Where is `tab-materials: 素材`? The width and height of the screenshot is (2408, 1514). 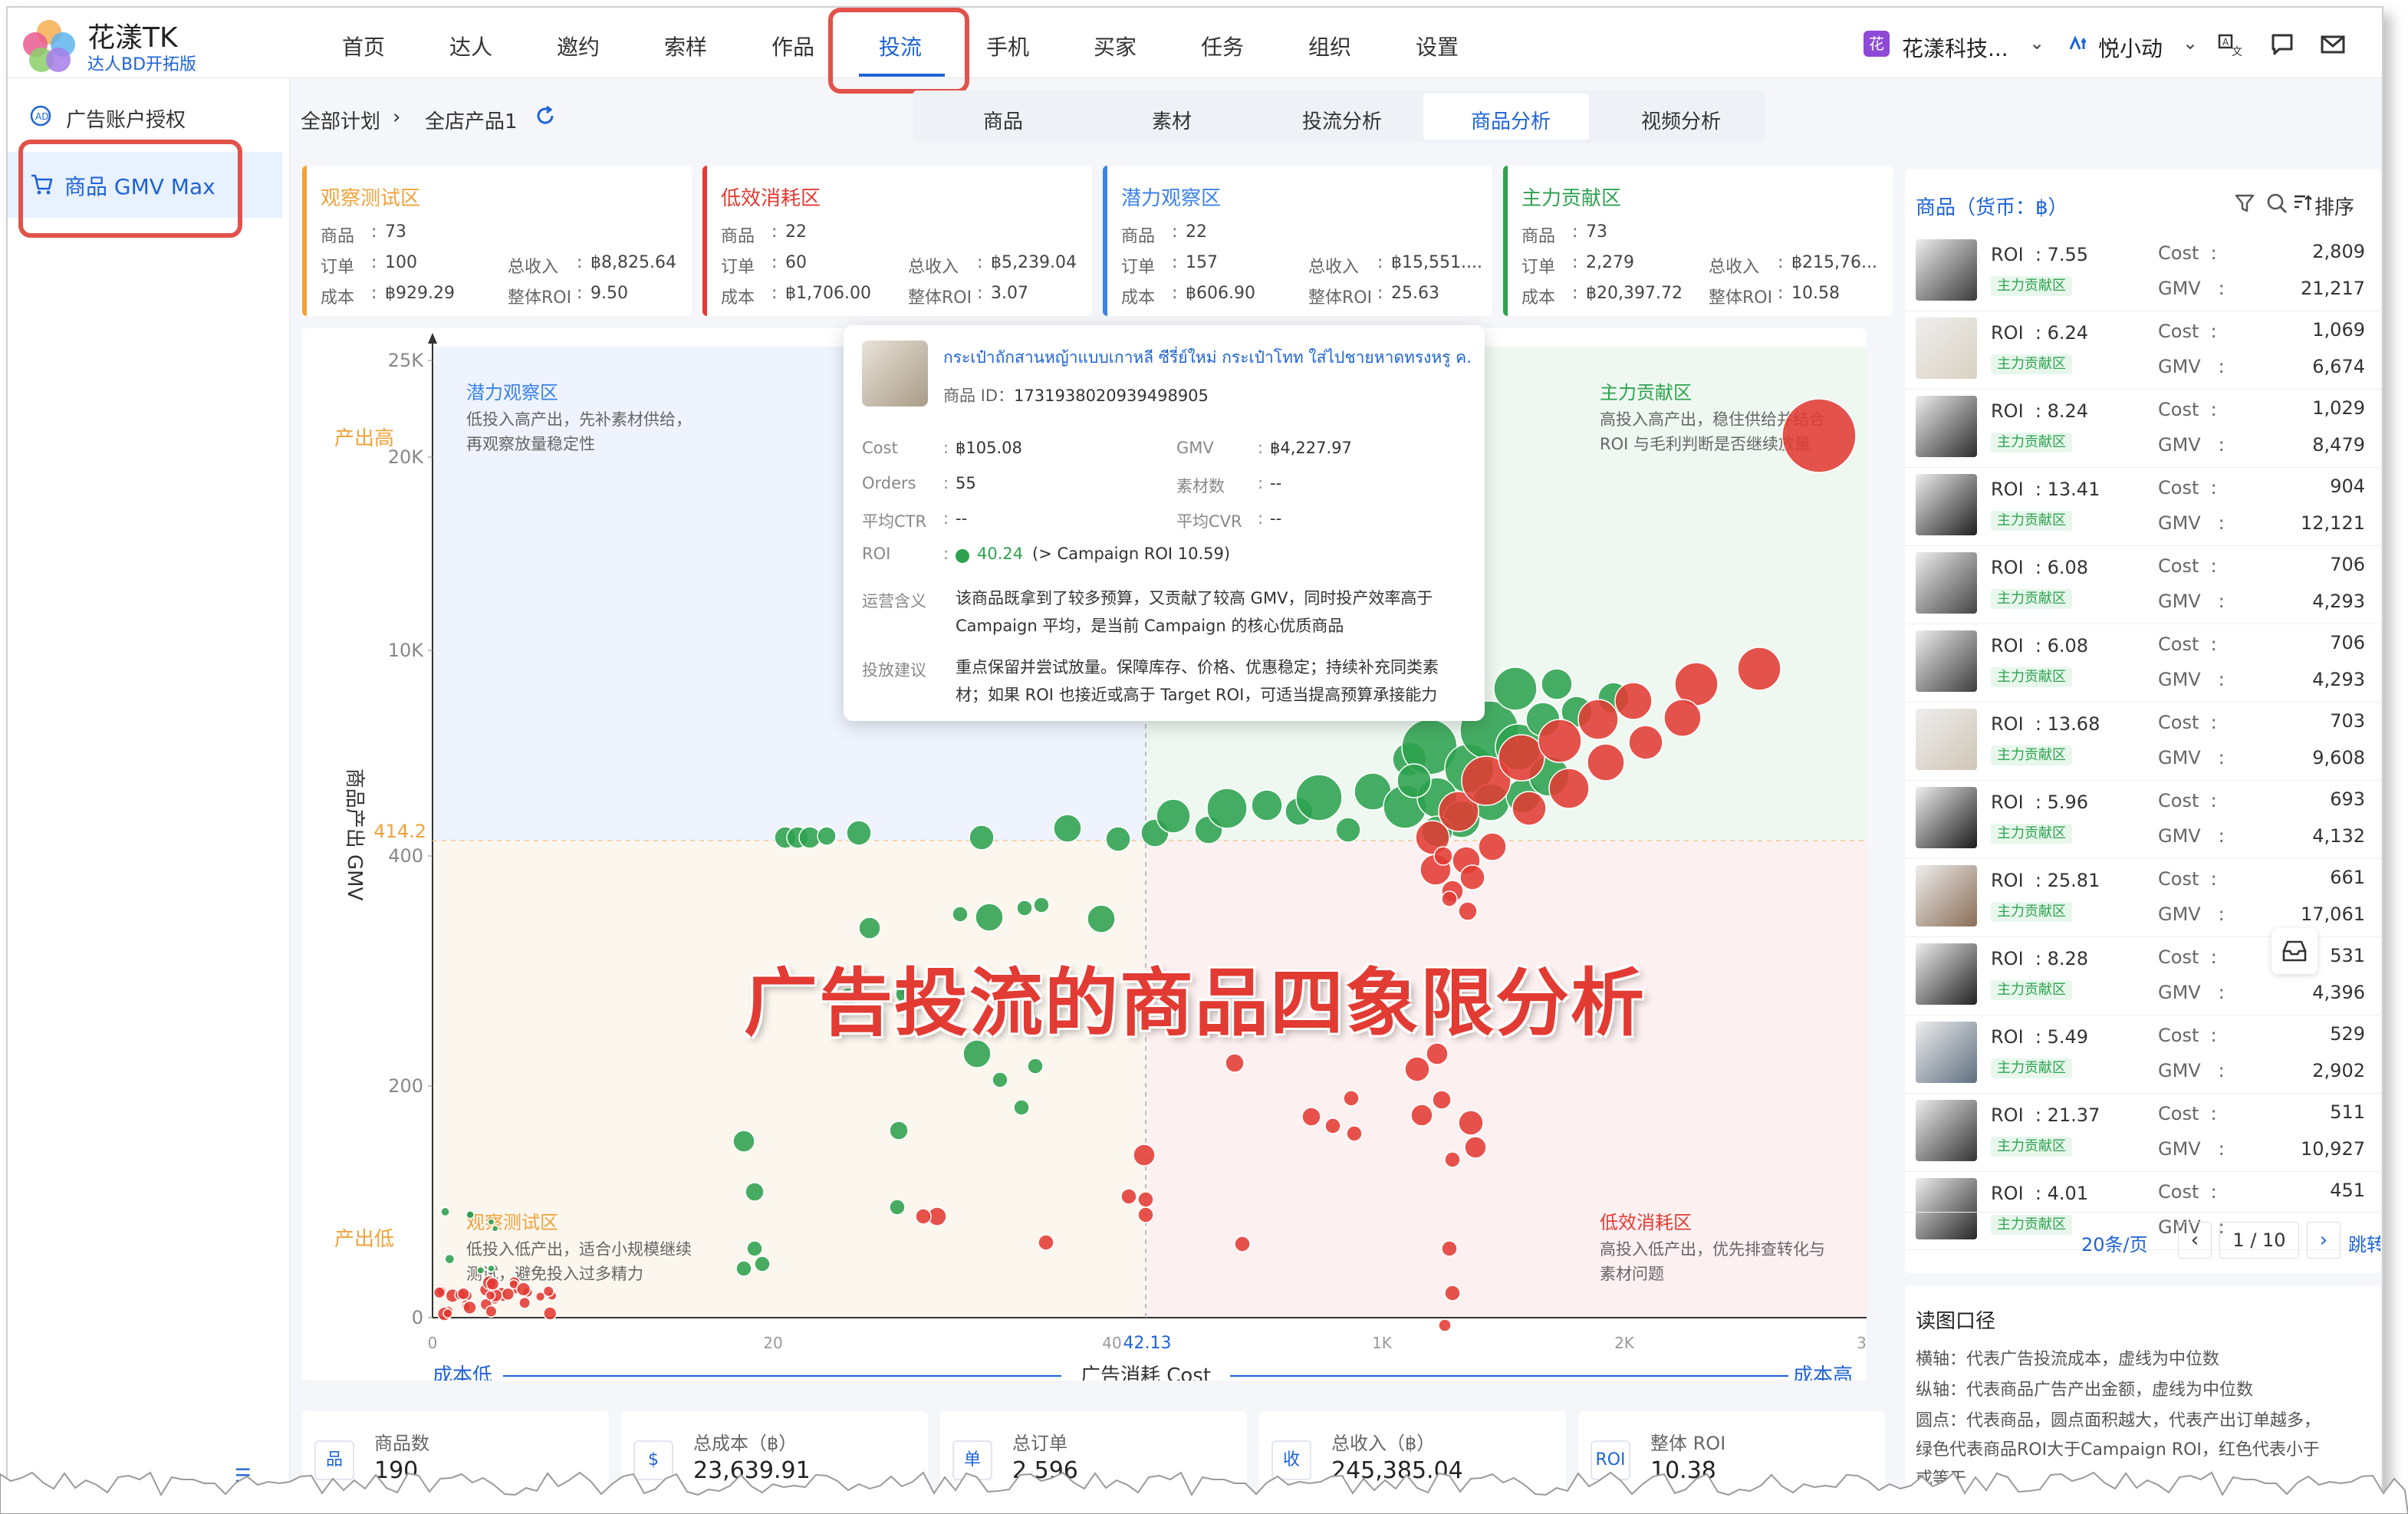
tab-materials: 素材 is located at coordinates (1172, 120).